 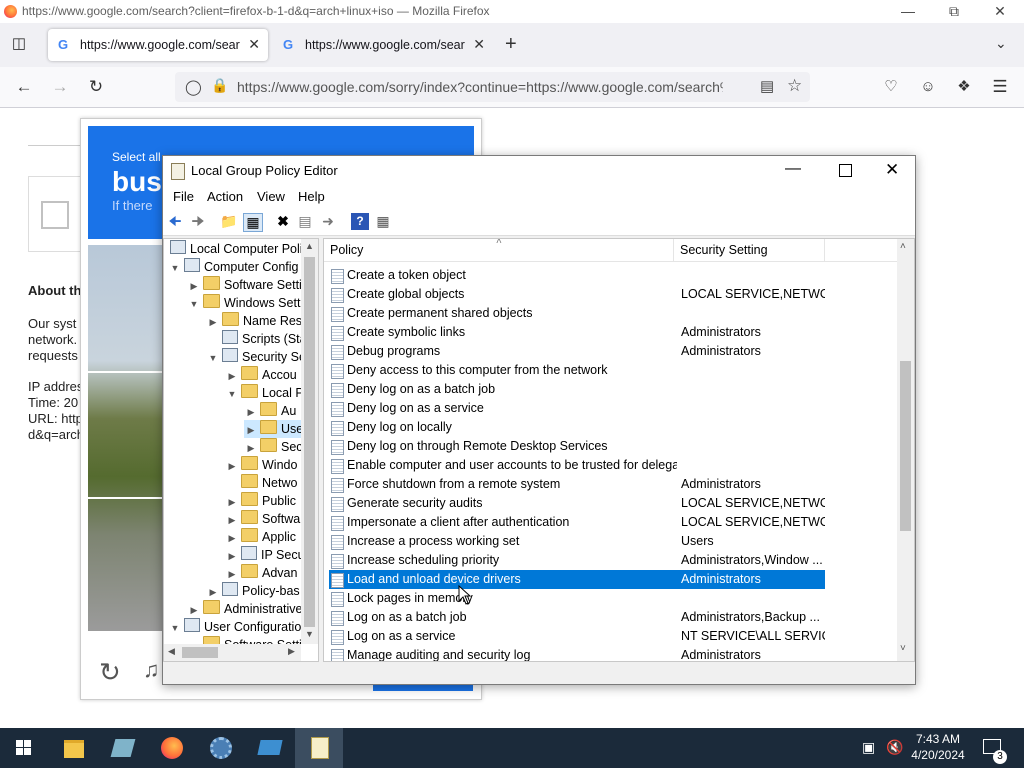 What do you see at coordinates (1000, 87) in the screenshot?
I see `menu-icon: ☰` at bounding box center [1000, 87].